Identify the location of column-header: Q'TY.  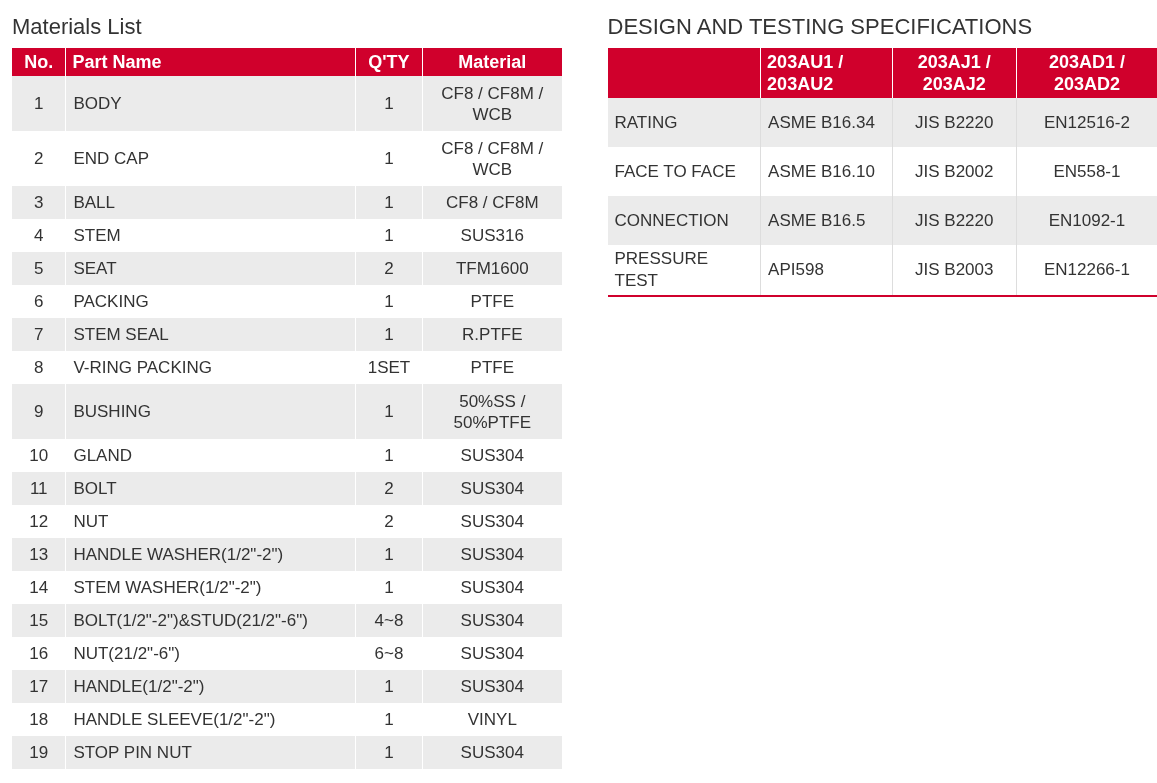
(389, 62).